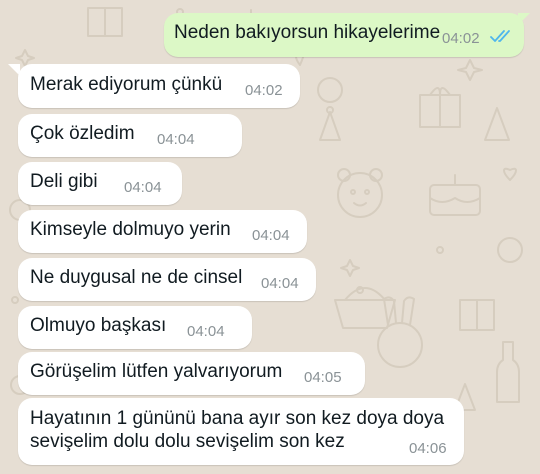  I want to click on message-text: Çok özledim, so click(82, 133).